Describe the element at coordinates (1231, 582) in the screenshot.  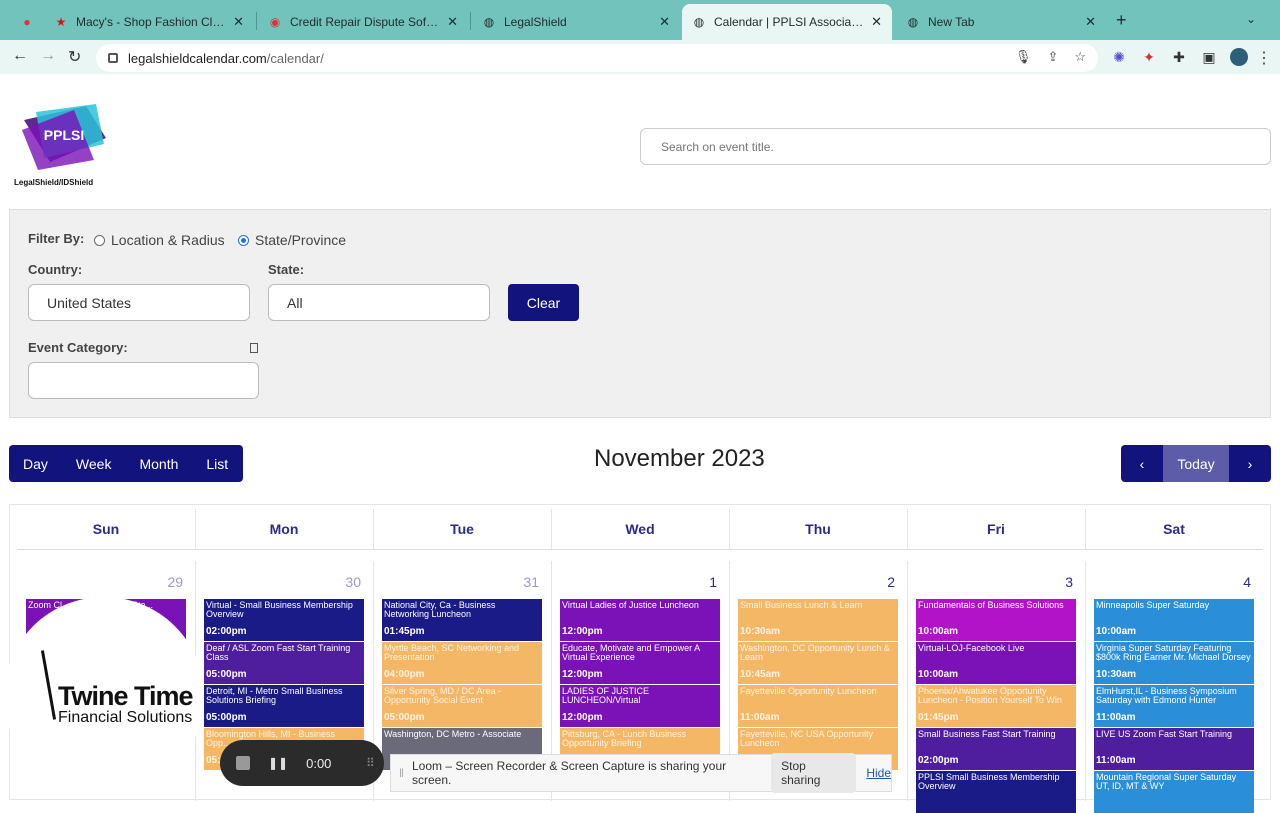
I see `day-number: 4` at that location.